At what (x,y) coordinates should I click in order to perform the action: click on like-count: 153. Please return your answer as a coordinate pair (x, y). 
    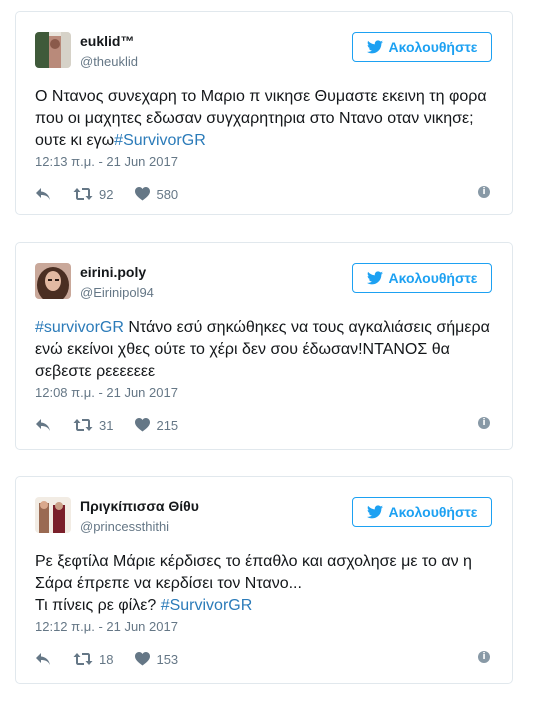
    Looking at the image, I should click on (167, 659).